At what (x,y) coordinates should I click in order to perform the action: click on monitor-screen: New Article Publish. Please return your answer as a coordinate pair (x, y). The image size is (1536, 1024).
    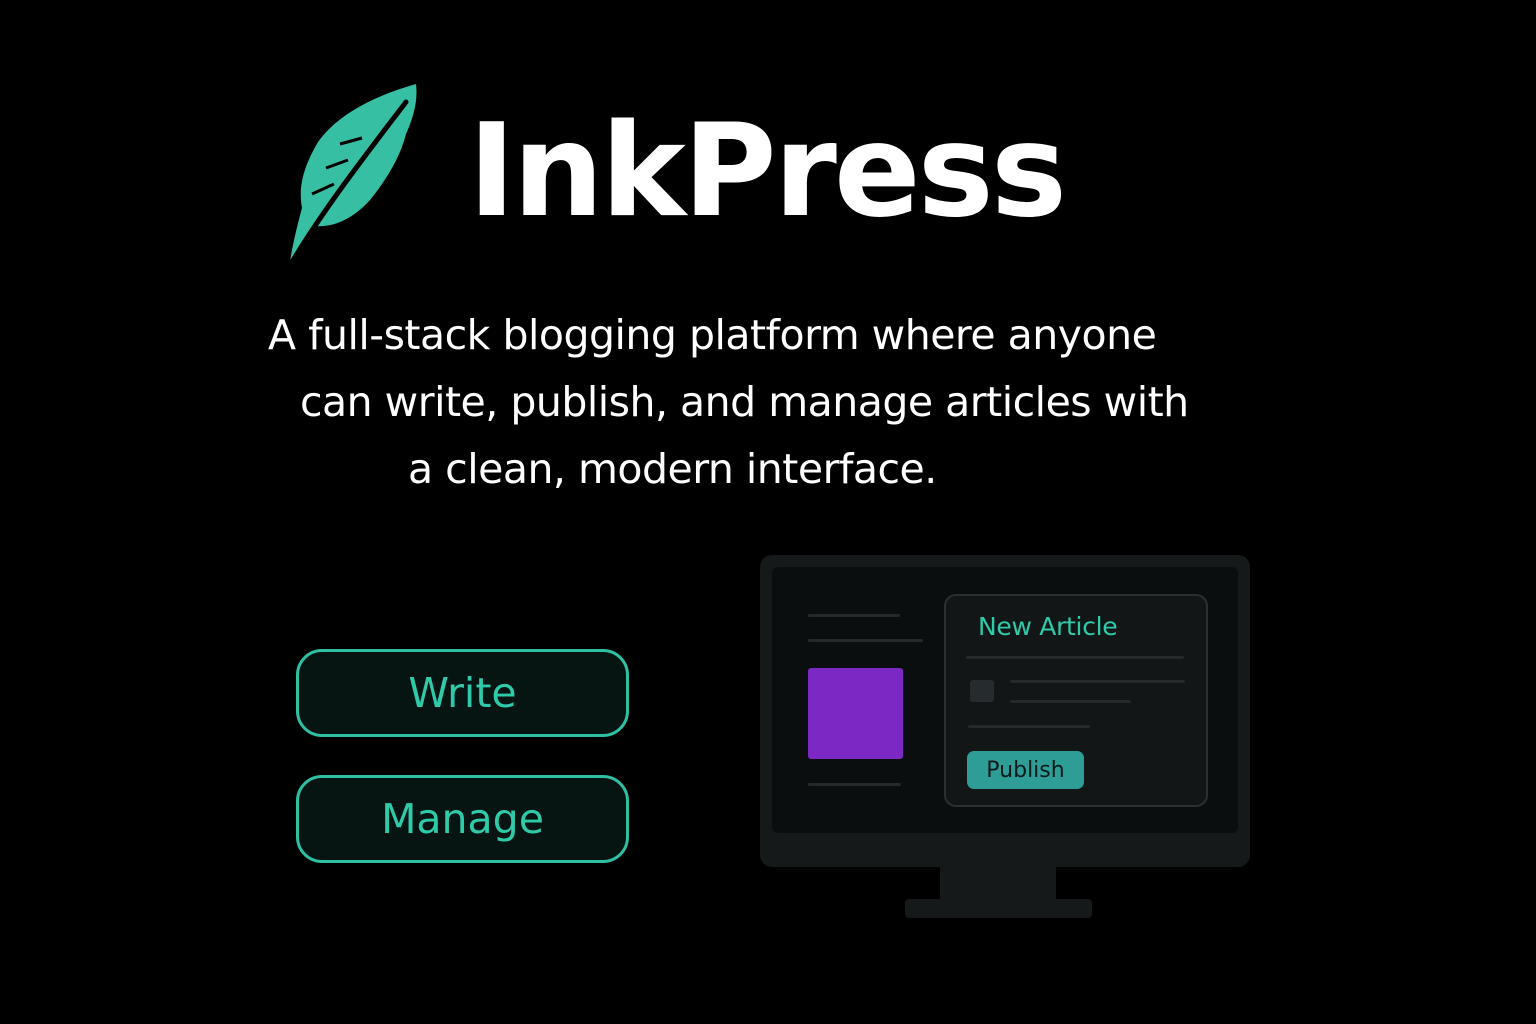
    Looking at the image, I should click on (1005, 700).